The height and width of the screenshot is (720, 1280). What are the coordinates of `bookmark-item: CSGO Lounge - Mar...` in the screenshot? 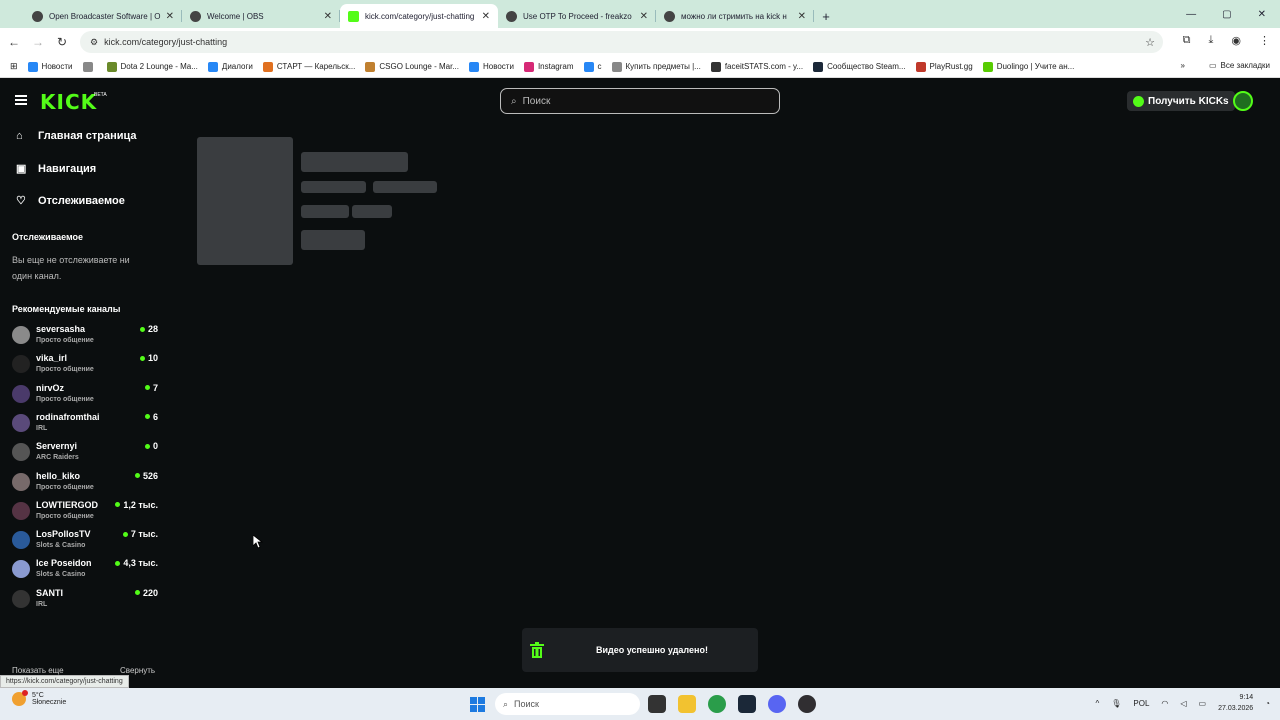 It's located at (412, 66).